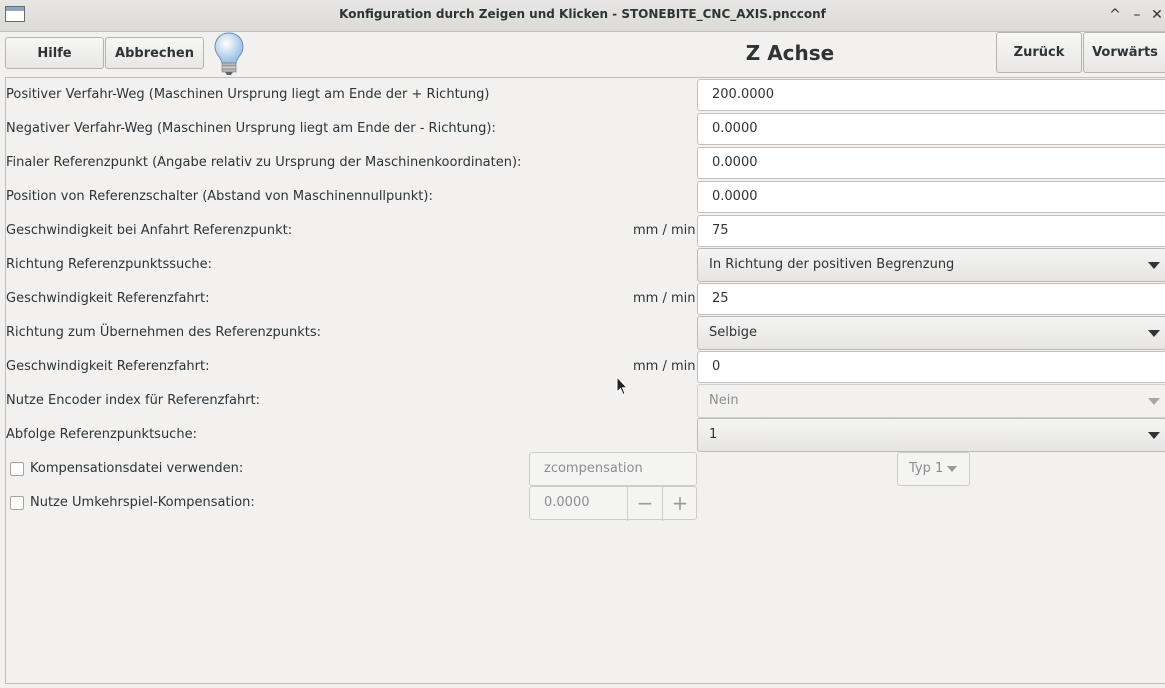  I want to click on search-velocity-input: 75, so click(931, 231).